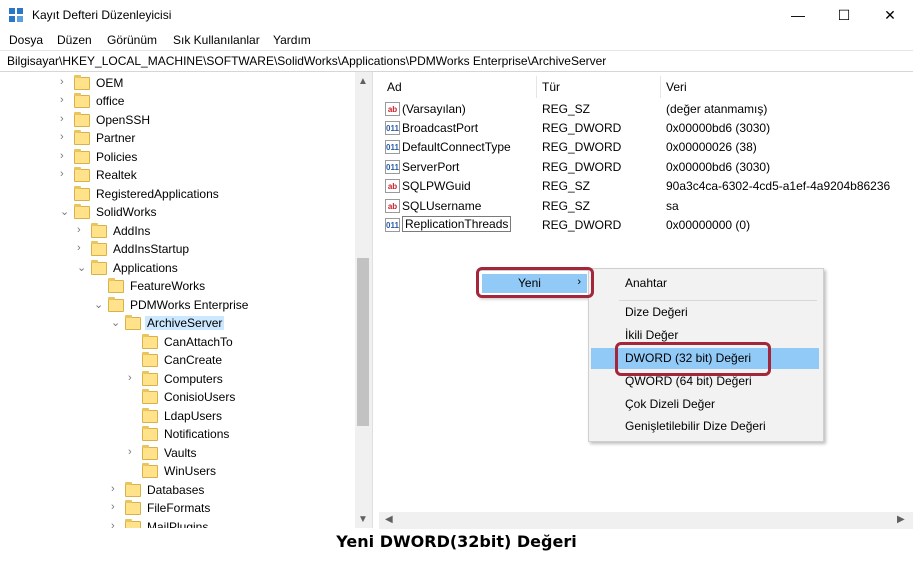 The height and width of the screenshot is (561, 913). I want to click on scrollbar-thumb, so click(363, 342).